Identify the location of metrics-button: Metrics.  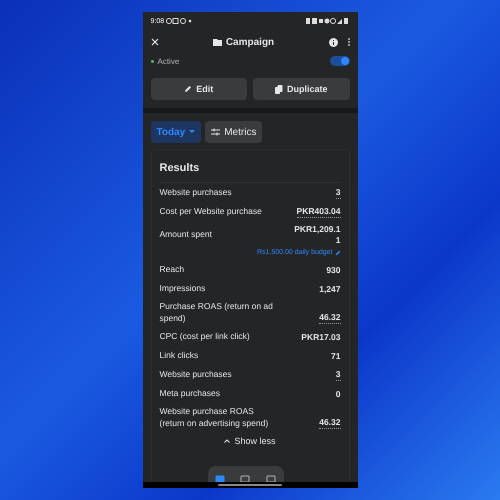
(233, 132).